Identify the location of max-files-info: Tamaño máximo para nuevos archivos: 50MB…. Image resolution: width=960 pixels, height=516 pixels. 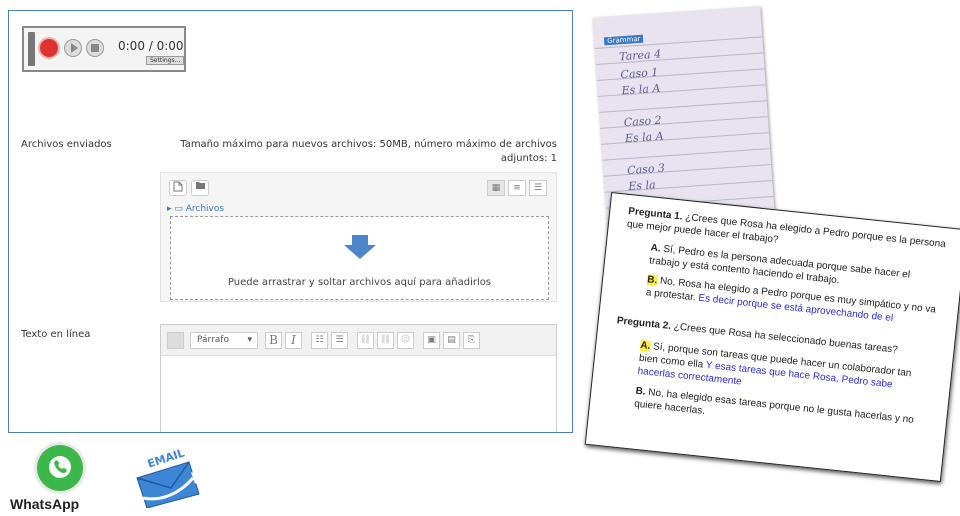
(368, 151).